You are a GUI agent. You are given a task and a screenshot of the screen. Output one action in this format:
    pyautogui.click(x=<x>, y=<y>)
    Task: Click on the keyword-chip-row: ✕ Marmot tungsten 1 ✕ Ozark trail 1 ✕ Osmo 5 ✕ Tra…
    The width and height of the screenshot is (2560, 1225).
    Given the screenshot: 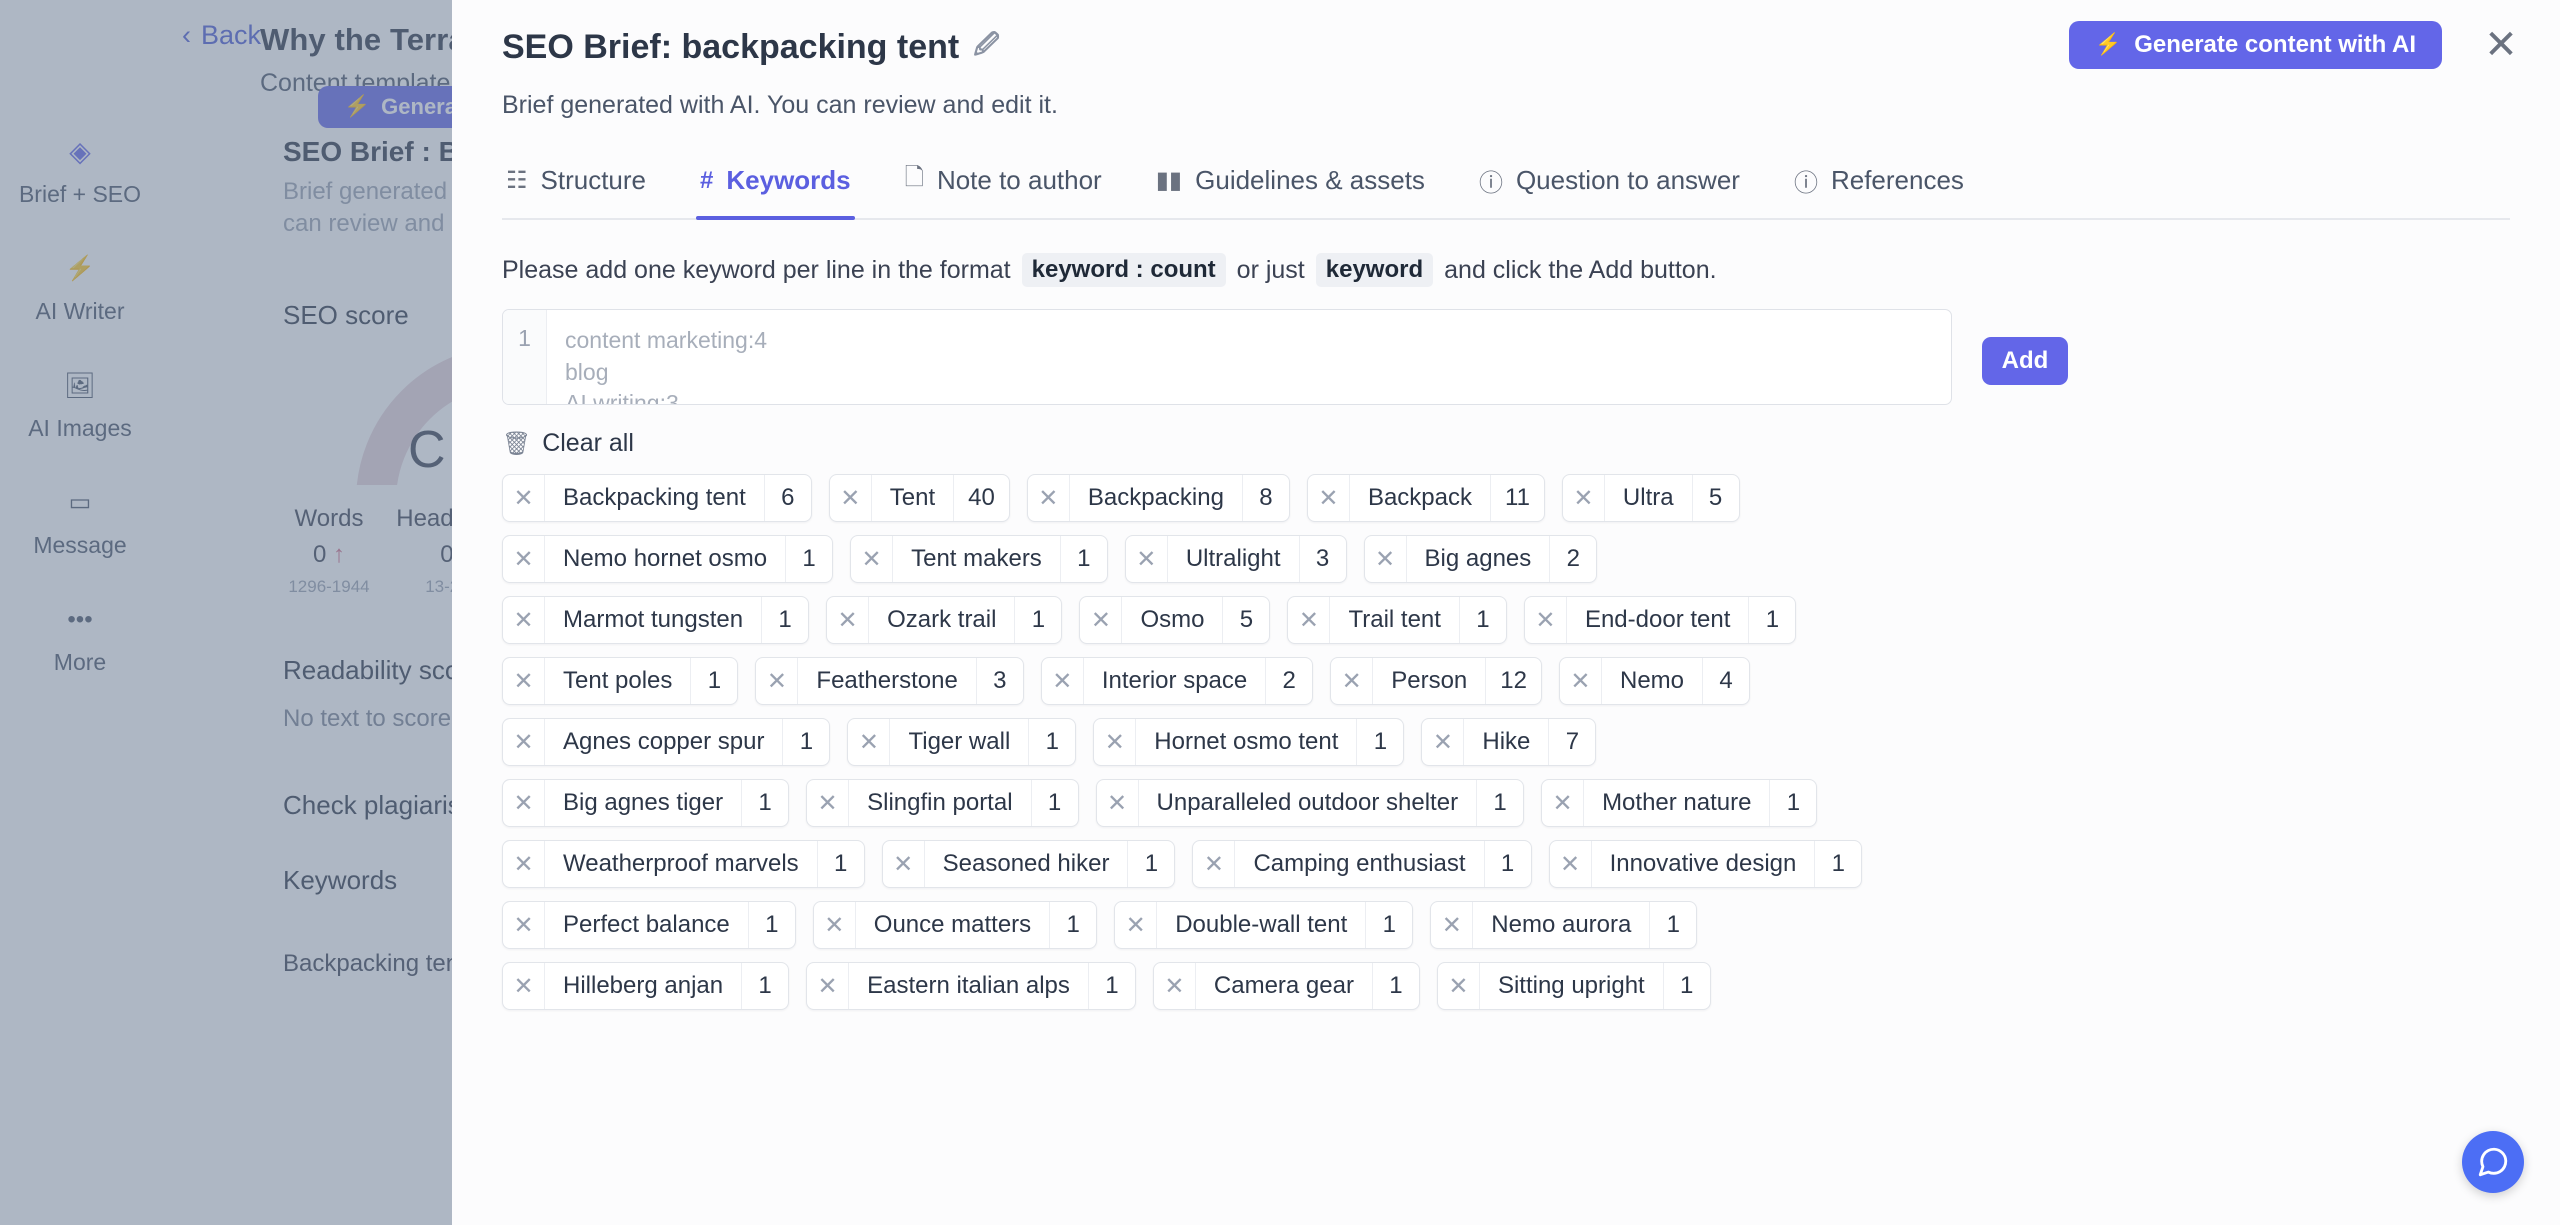 What is the action you would take?
    pyautogui.click(x=1506, y=620)
    